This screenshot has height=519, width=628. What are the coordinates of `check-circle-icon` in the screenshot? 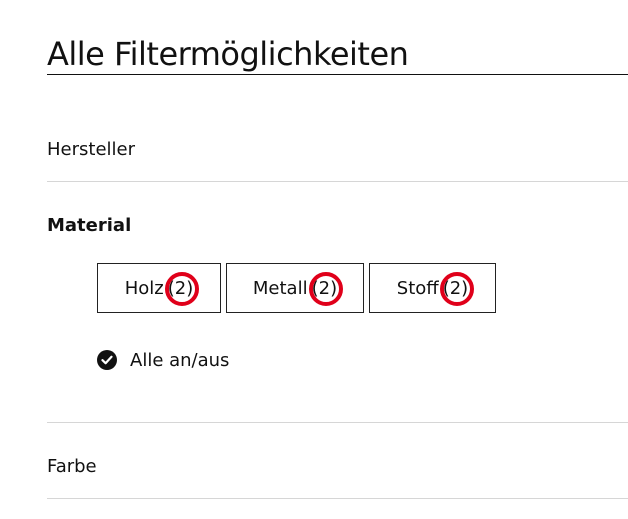 It's located at (107, 360).